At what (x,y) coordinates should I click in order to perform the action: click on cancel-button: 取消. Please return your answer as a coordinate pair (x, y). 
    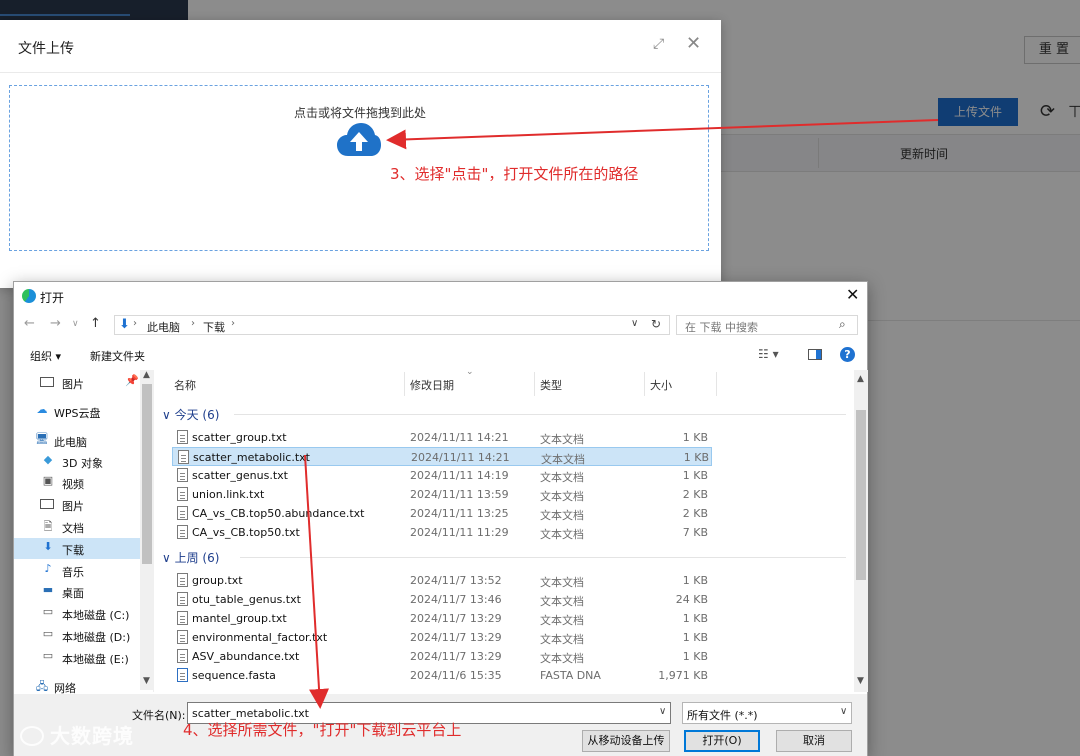
    Looking at the image, I should click on (814, 741).